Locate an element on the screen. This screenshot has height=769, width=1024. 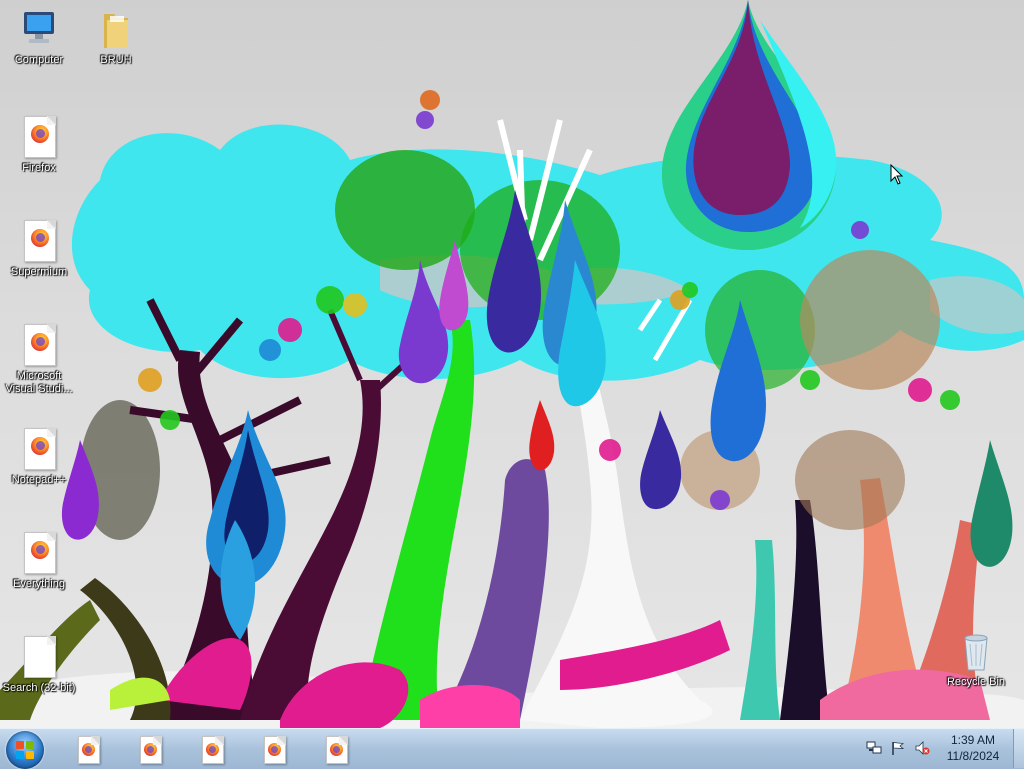
desktop-icon-search-32bit: Search (32-bit) is located at coordinates (39, 665).